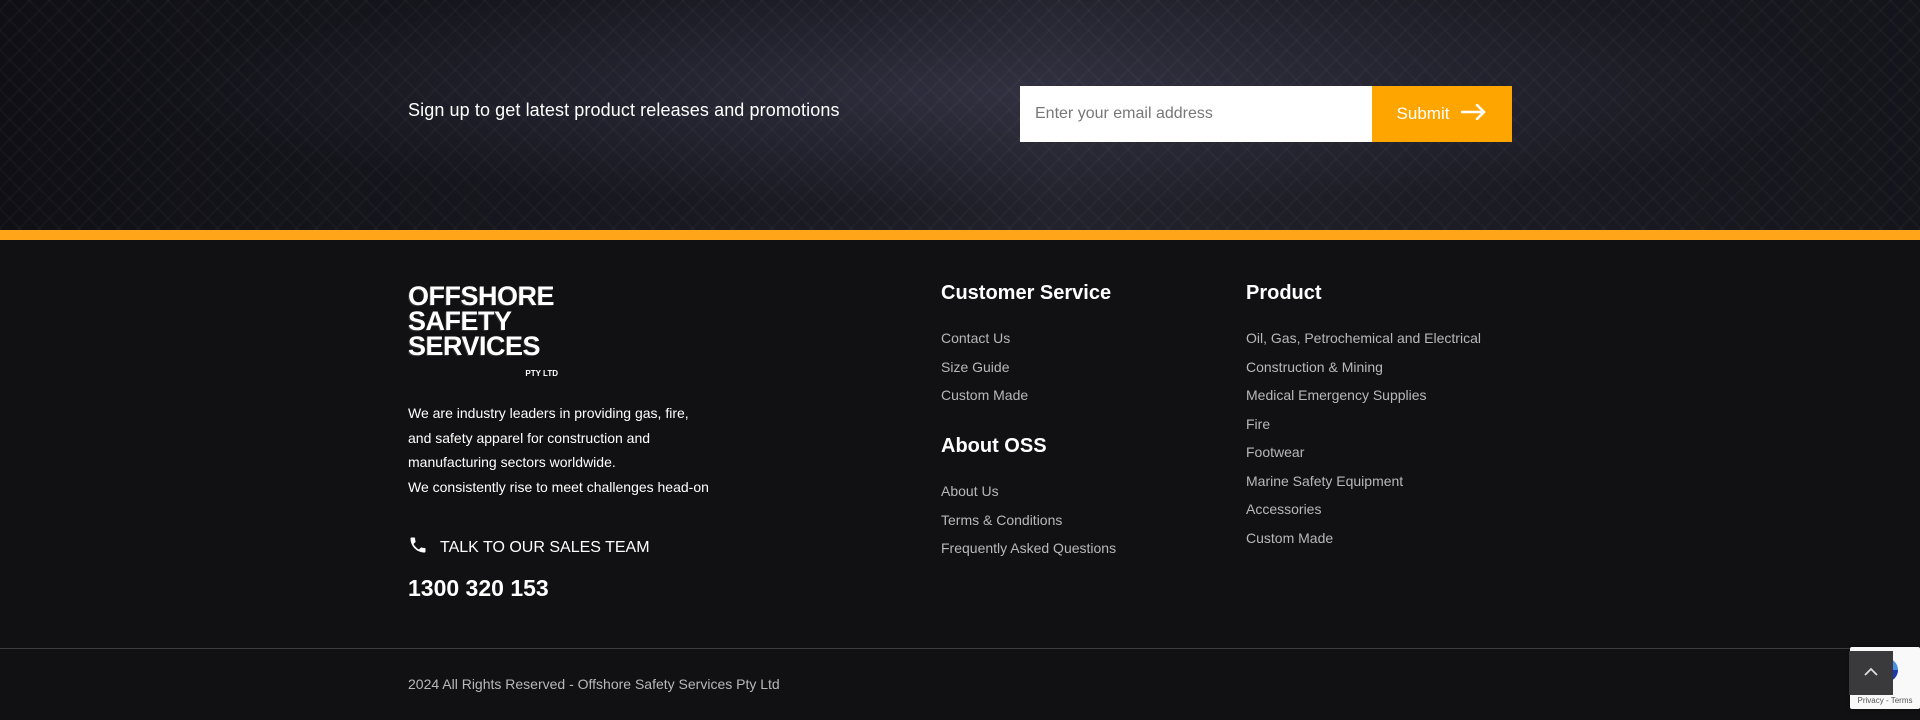 This screenshot has width=1920, height=720. I want to click on submit-button: Submit, so click(1442, 114).